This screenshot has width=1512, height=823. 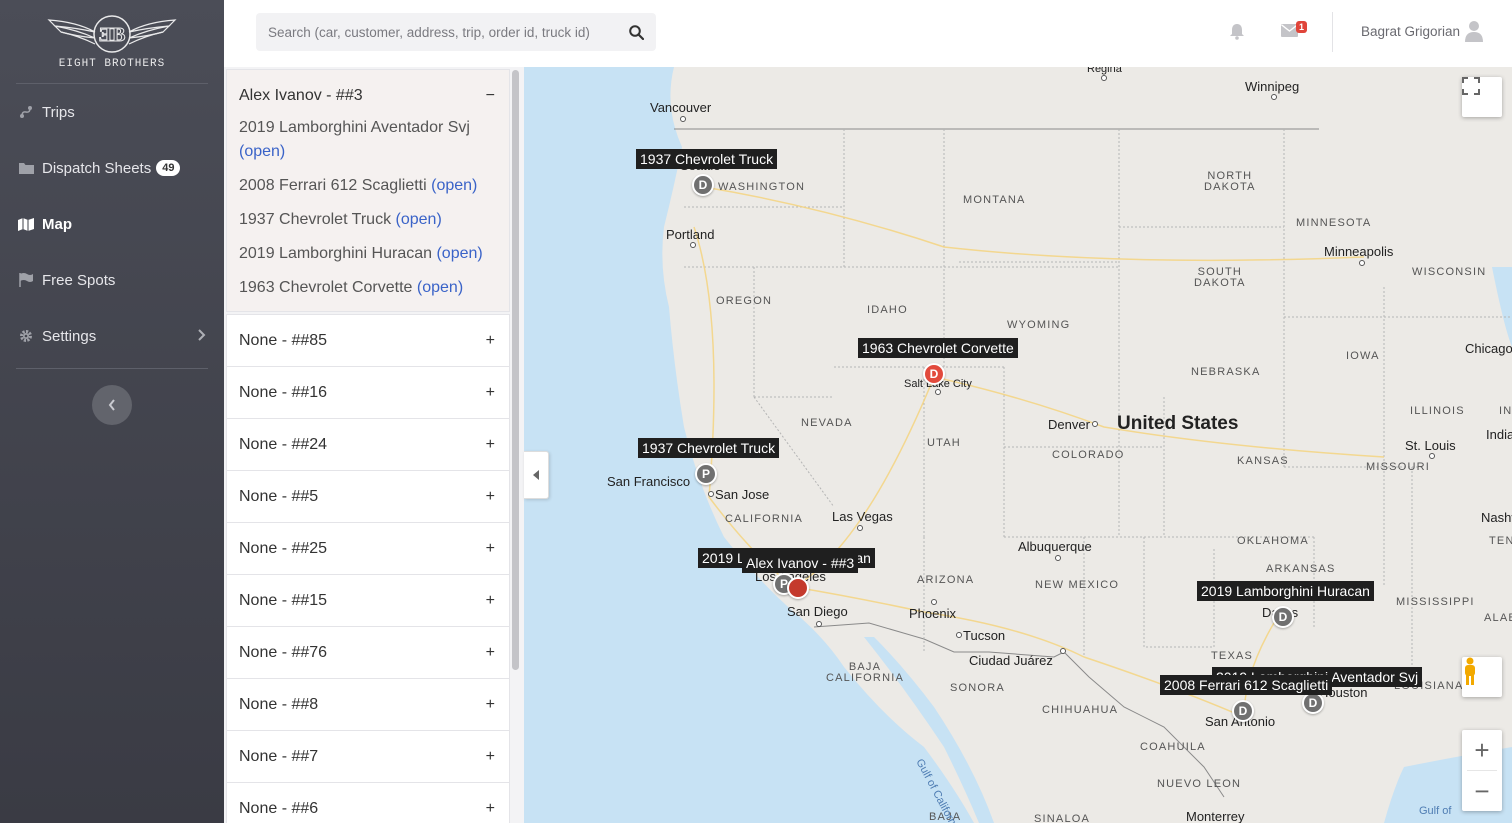 I want to click on car-item: 1937 Chevrolet Truck (open), so click(x=340, y=219).